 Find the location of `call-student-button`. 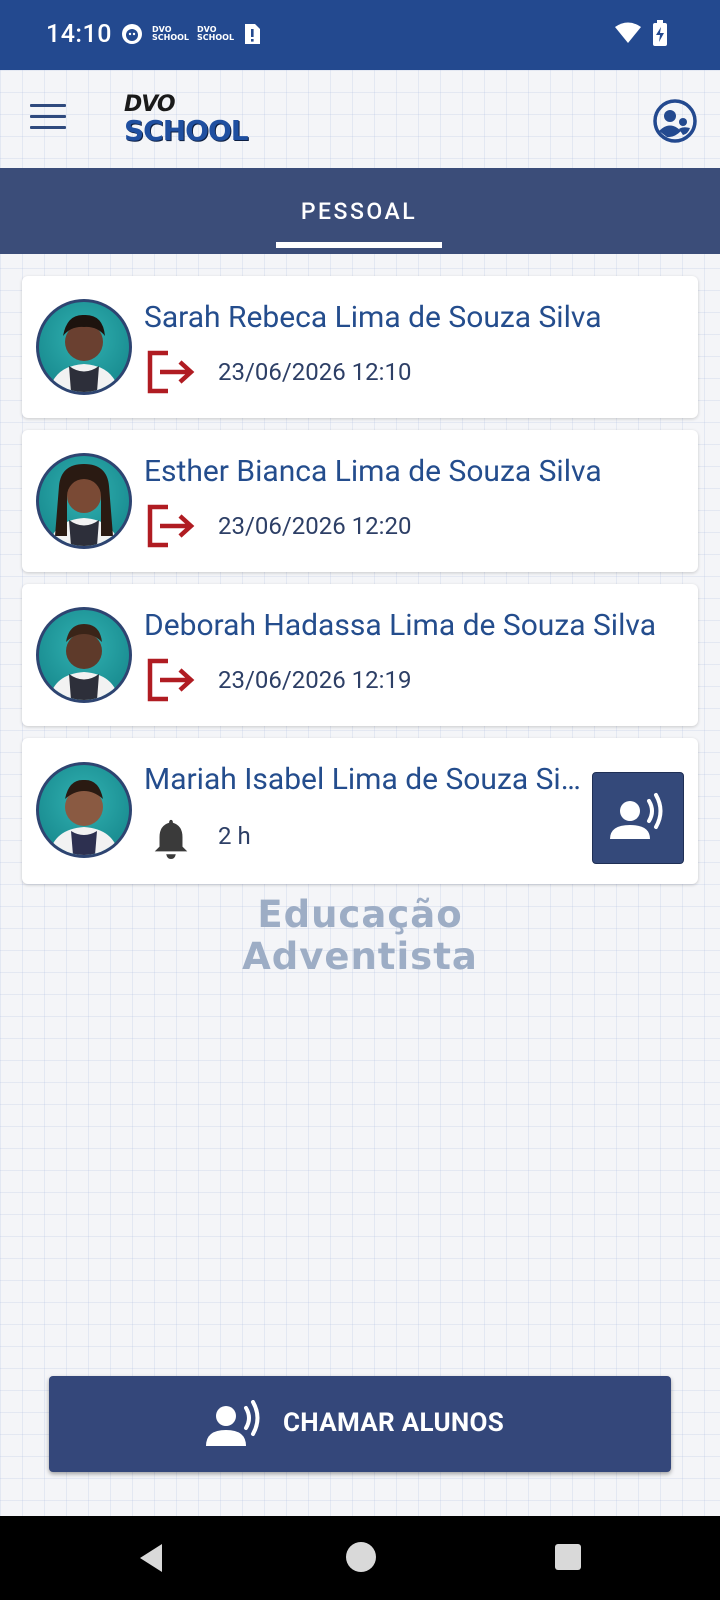

call-student-button is located at coordinates (638, 818).